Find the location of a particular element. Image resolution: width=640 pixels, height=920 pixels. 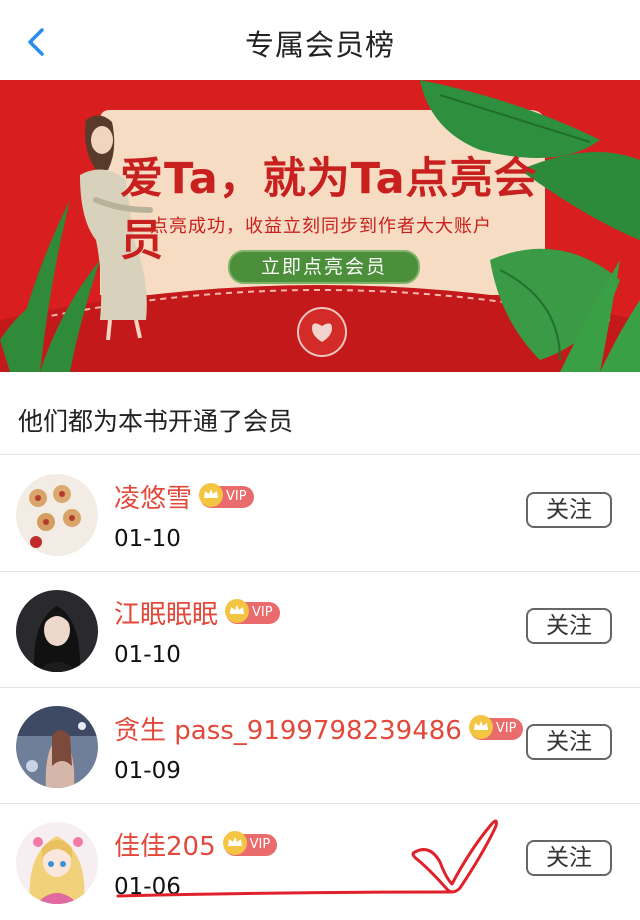

member-row: 贪生 pass_9199798239486 VIP 01-09 关注 is located at coordinates (320, 746).